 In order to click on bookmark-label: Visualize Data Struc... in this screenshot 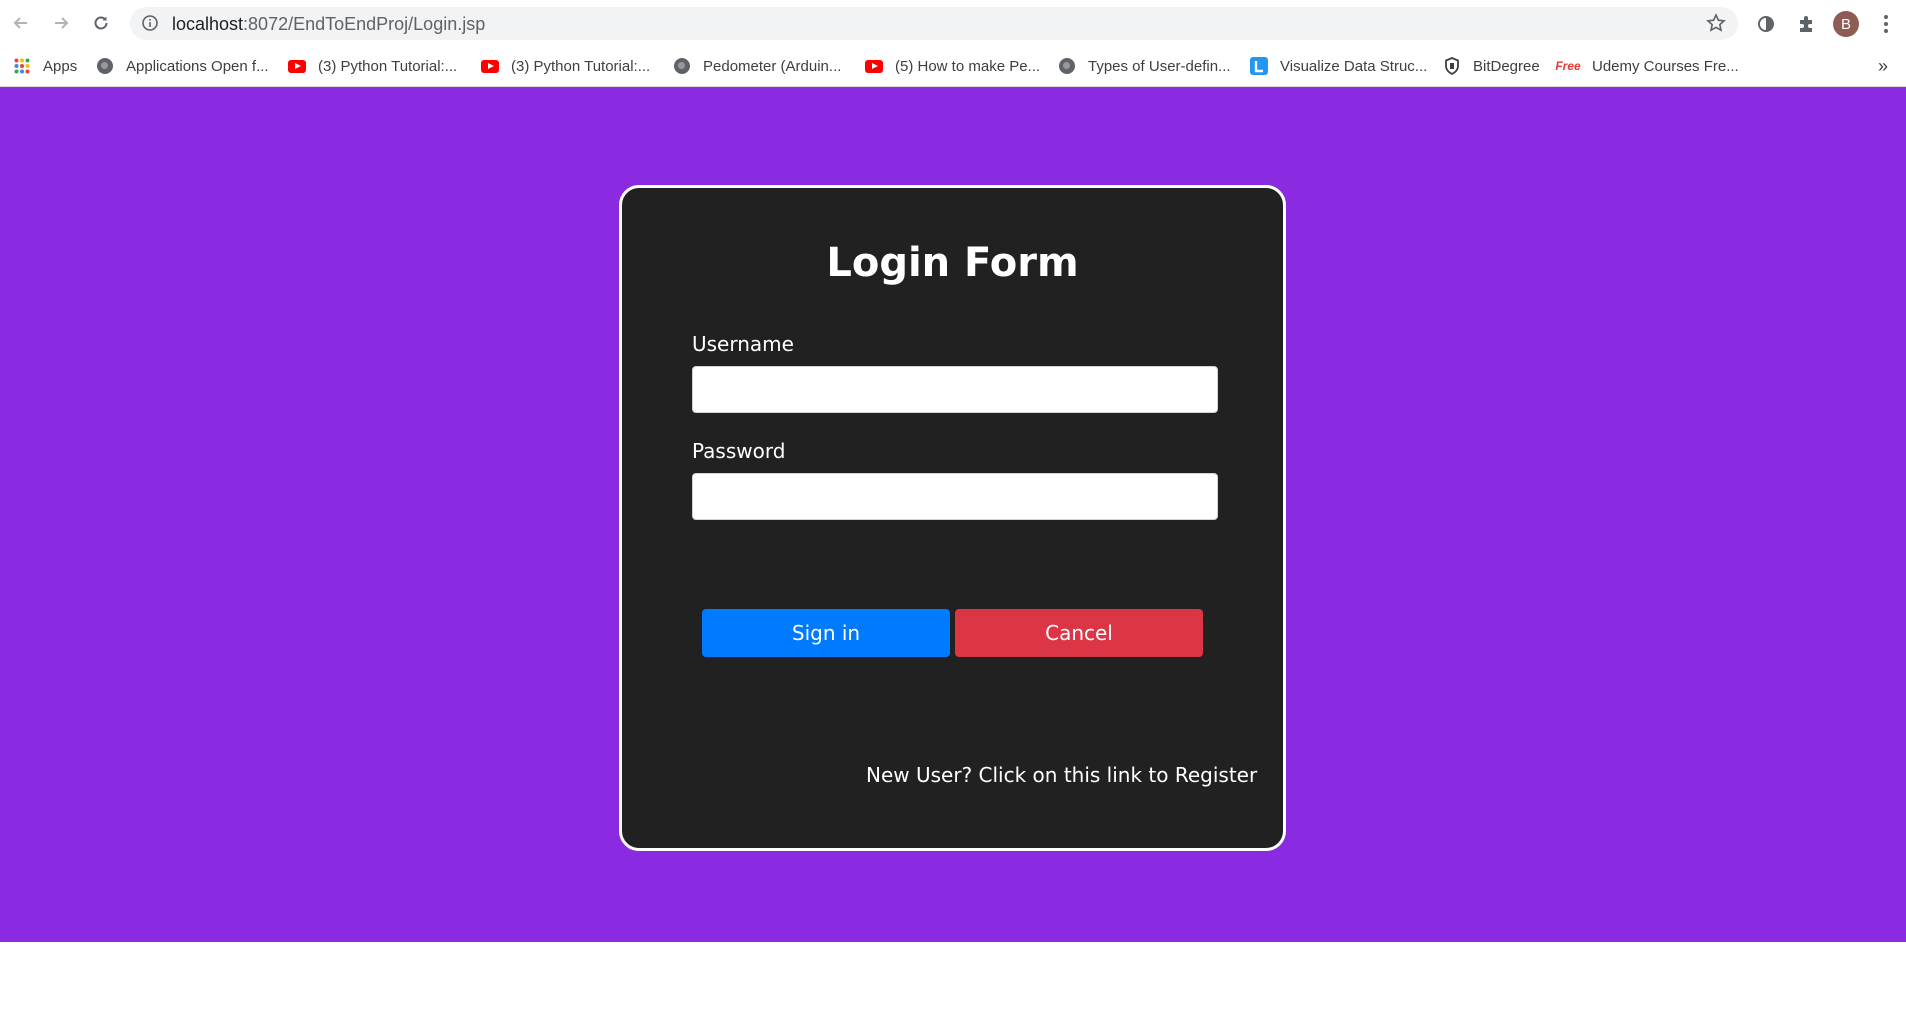, I will do `click(1354, 66)`.